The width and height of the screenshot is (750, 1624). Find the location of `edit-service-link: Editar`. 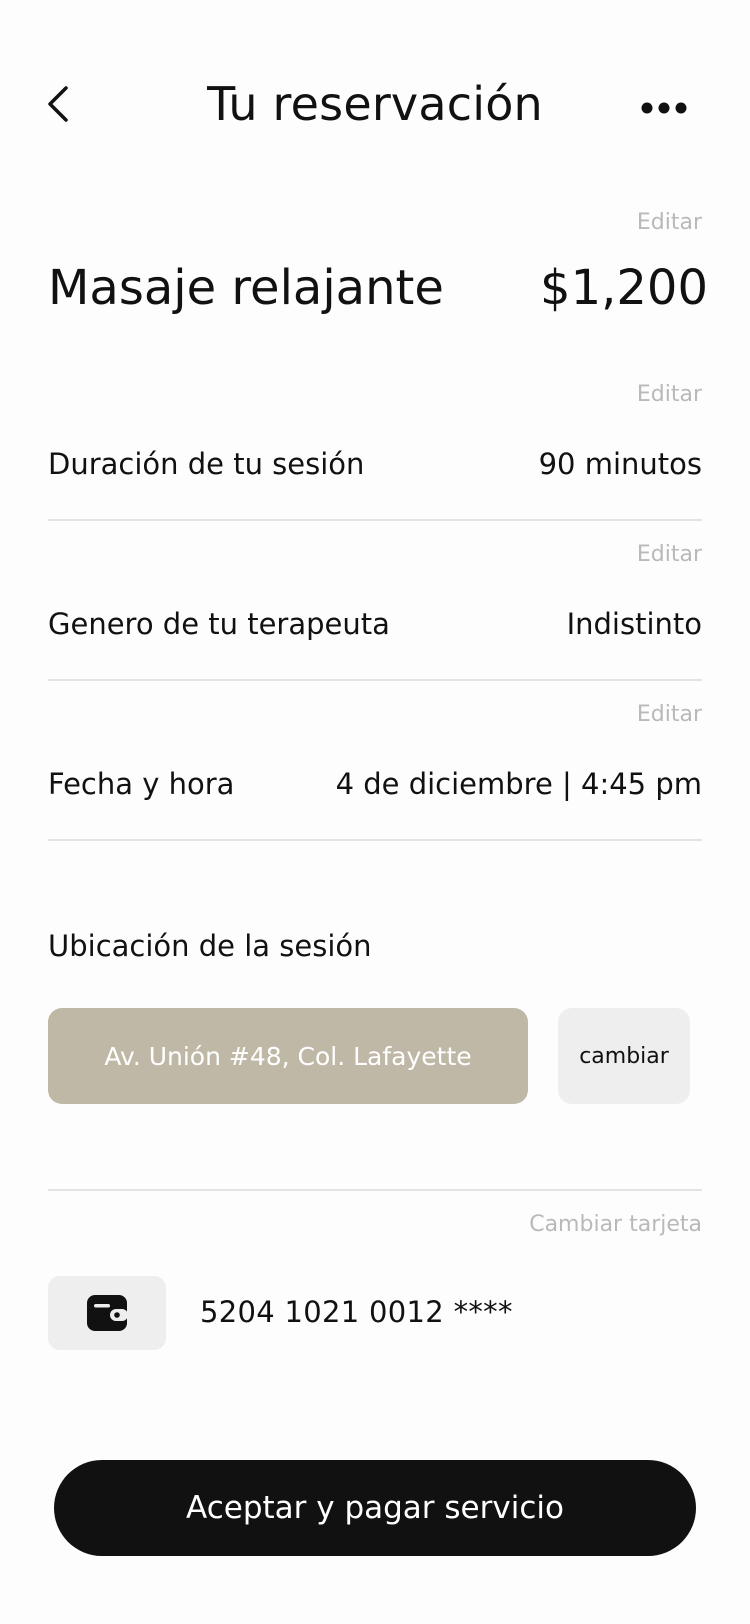

edit-service-link: Editar is located at coordinates (669, 222).